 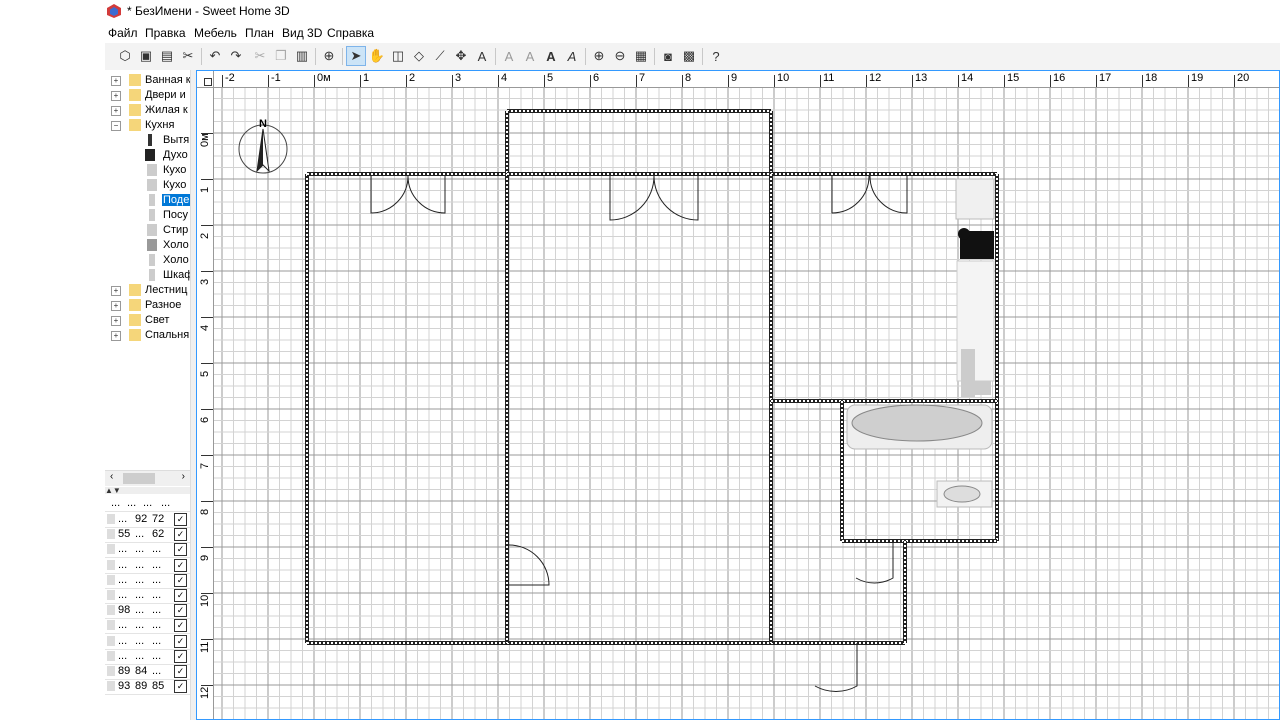 I want to click on camera-icon: ◙, so click(x=668, y=56).